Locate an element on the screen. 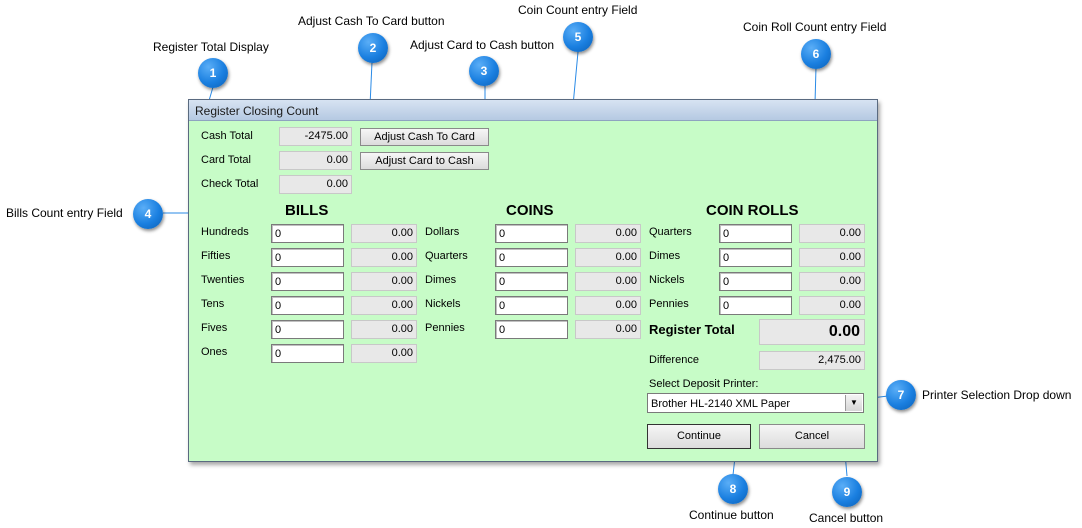  coins-dollars-total: 0.00 is located at coordinates (608, 233).